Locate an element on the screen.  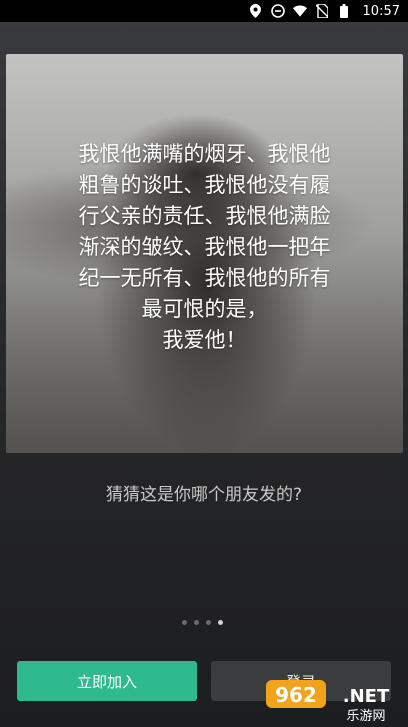
quote-line: 渐深的皱纹、我恨他一把年 is located at coordinates (204, 247).